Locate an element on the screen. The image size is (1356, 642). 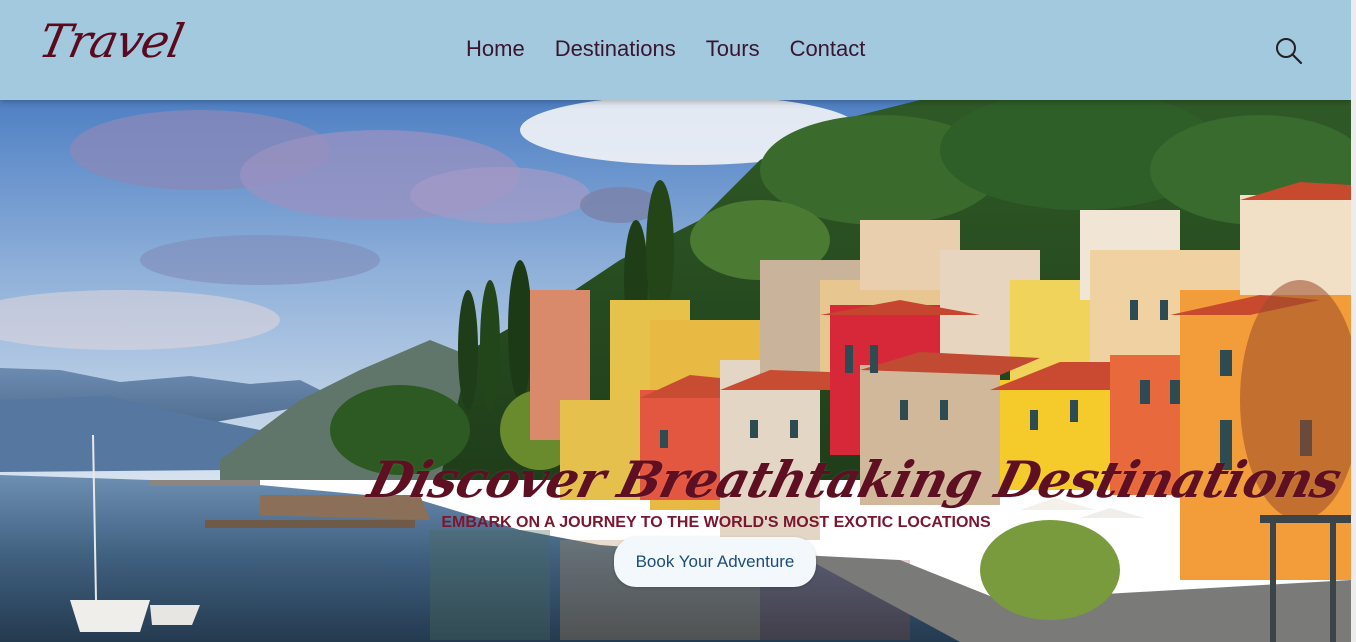
hero-title: Discover Breathtaking Destinations is located at coordinates (854, 479).